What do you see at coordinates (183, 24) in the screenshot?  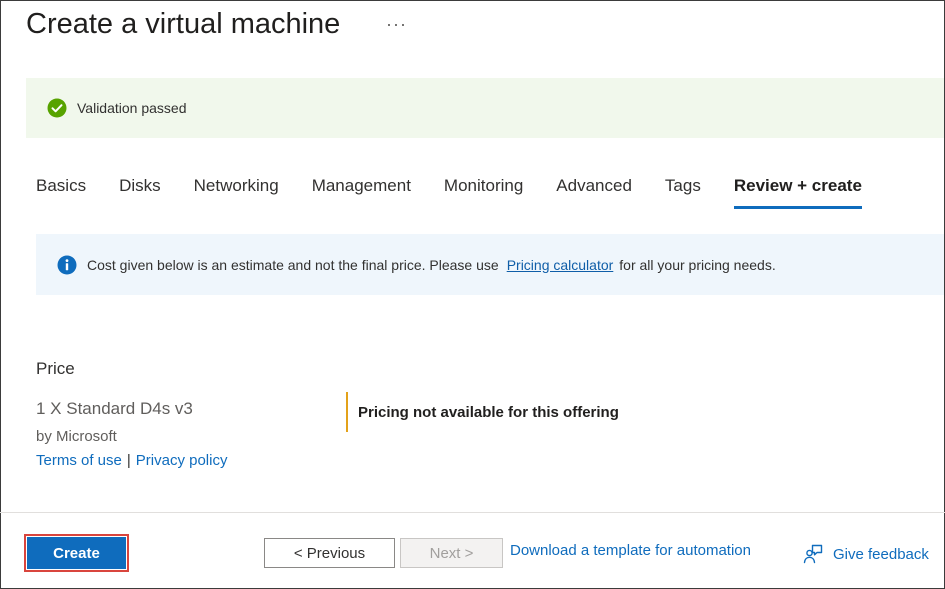 I see `page-title: Create a virtual machine` at bounding box center [183, 24].